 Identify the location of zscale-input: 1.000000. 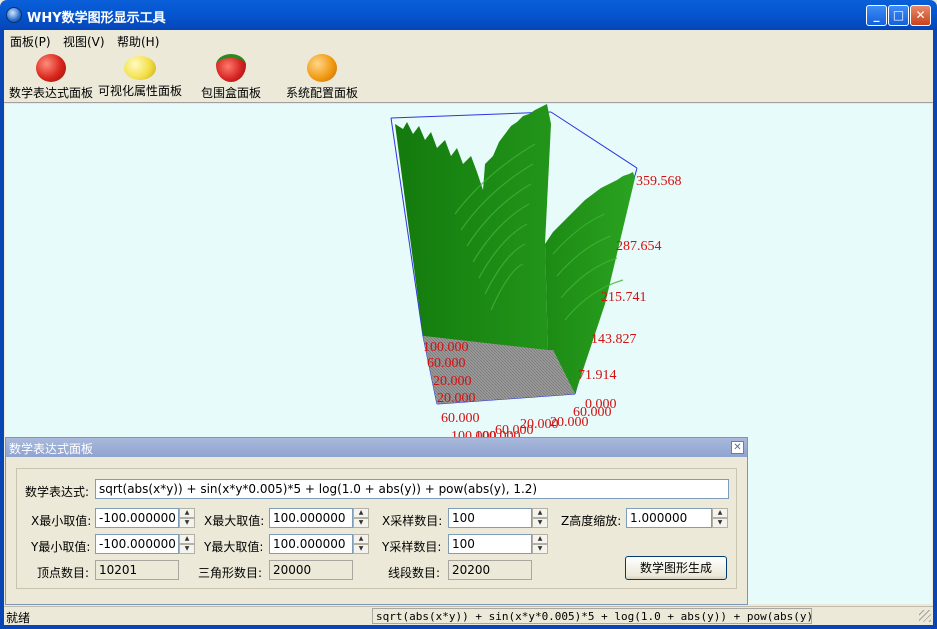
(669, 518).